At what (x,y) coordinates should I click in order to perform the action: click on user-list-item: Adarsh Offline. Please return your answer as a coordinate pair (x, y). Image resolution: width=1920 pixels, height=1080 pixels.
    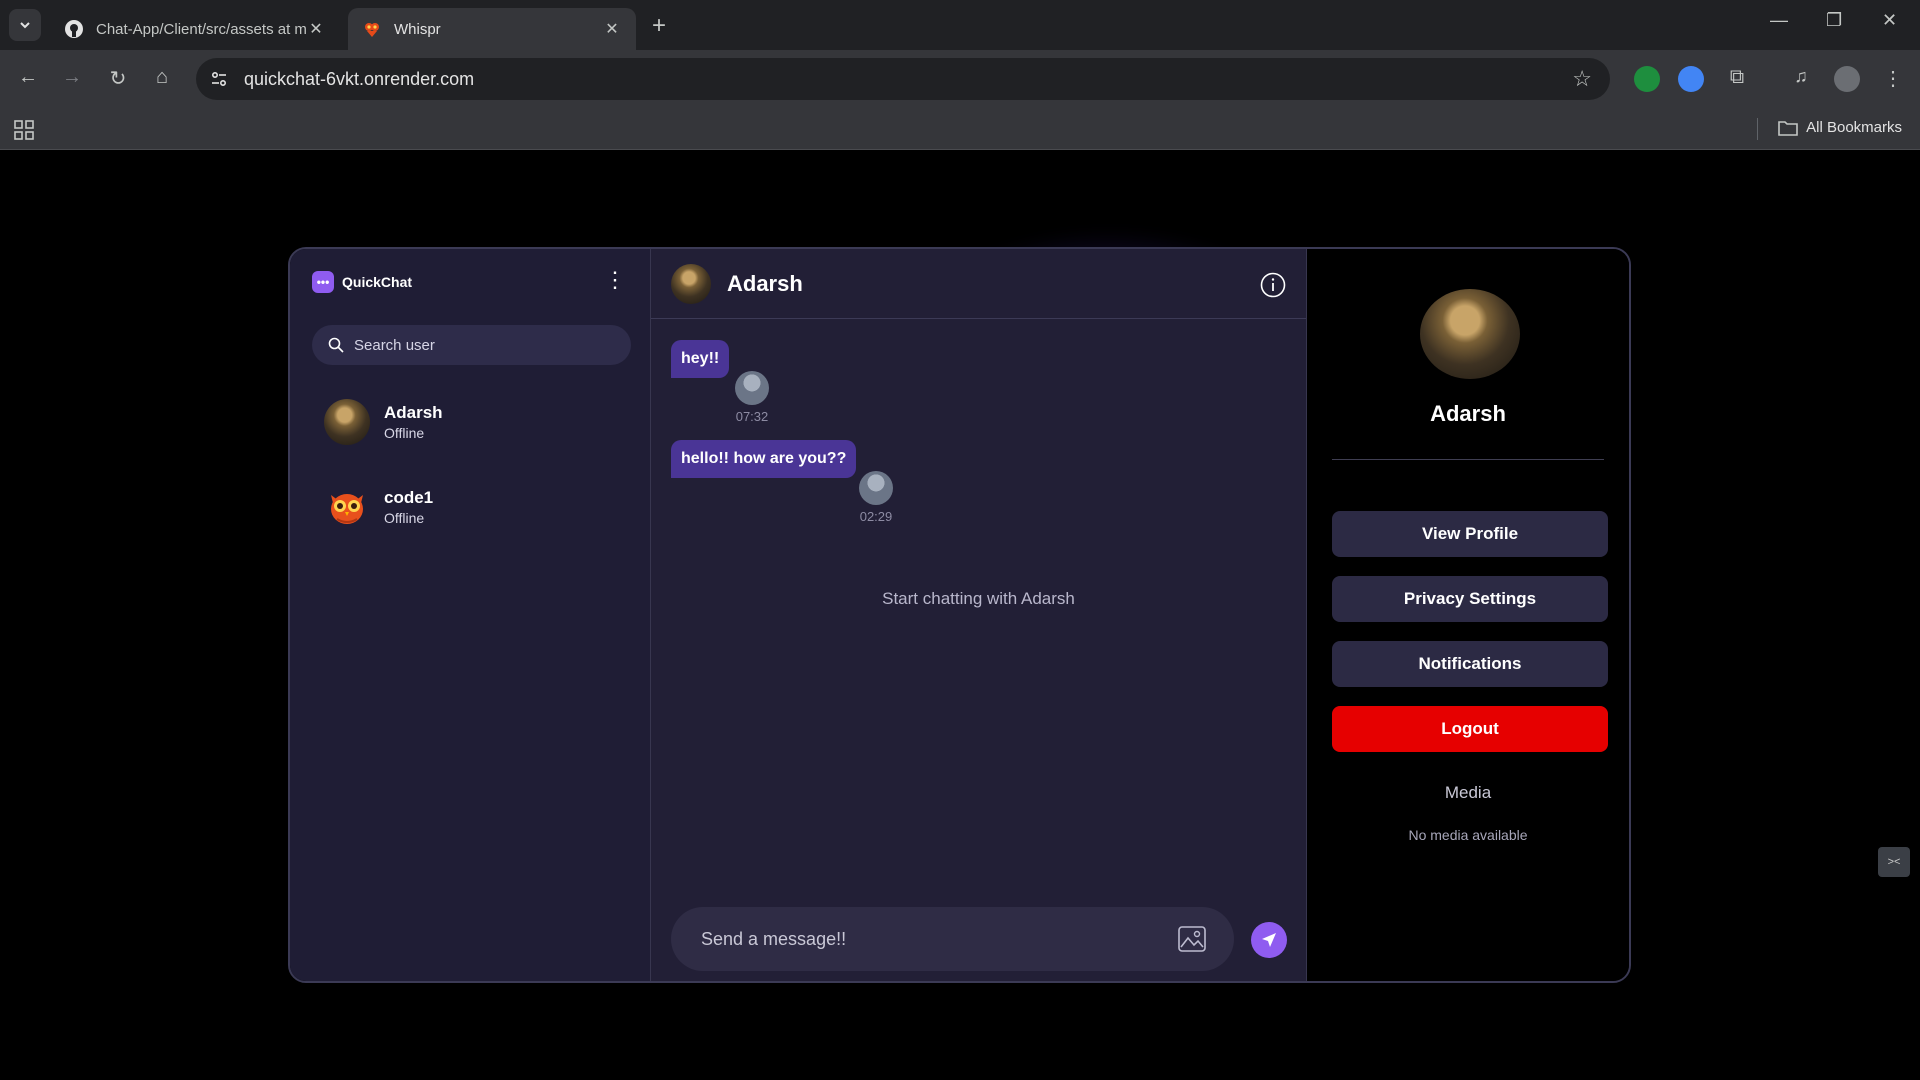
    Looking at the image, I should click on (383, 422).